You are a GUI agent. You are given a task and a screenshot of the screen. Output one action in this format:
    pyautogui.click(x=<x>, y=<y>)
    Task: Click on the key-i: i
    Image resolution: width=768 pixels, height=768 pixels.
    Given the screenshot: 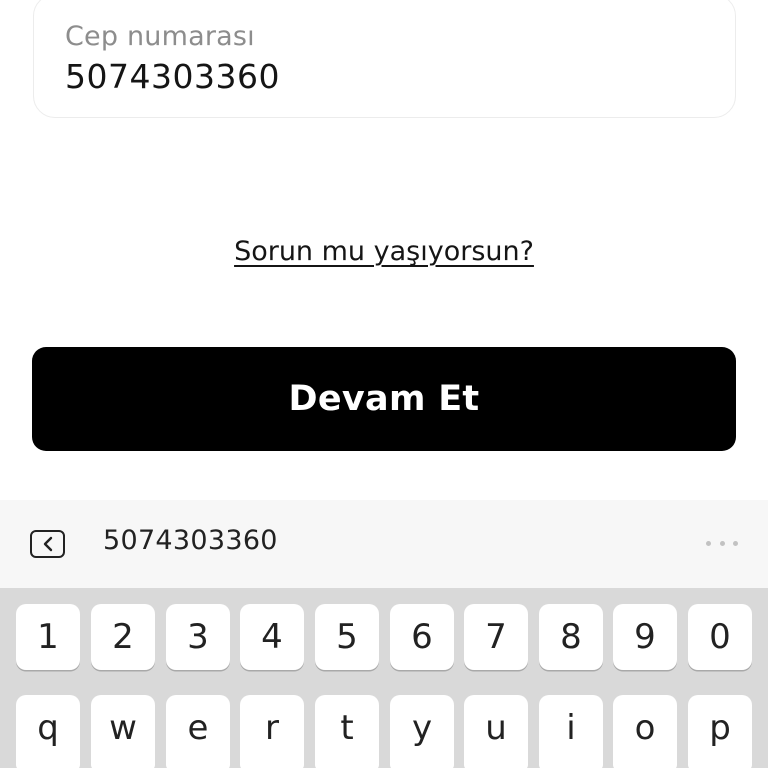 What is the action you would take?
    pyautogui.click(x=571, y=731)
    